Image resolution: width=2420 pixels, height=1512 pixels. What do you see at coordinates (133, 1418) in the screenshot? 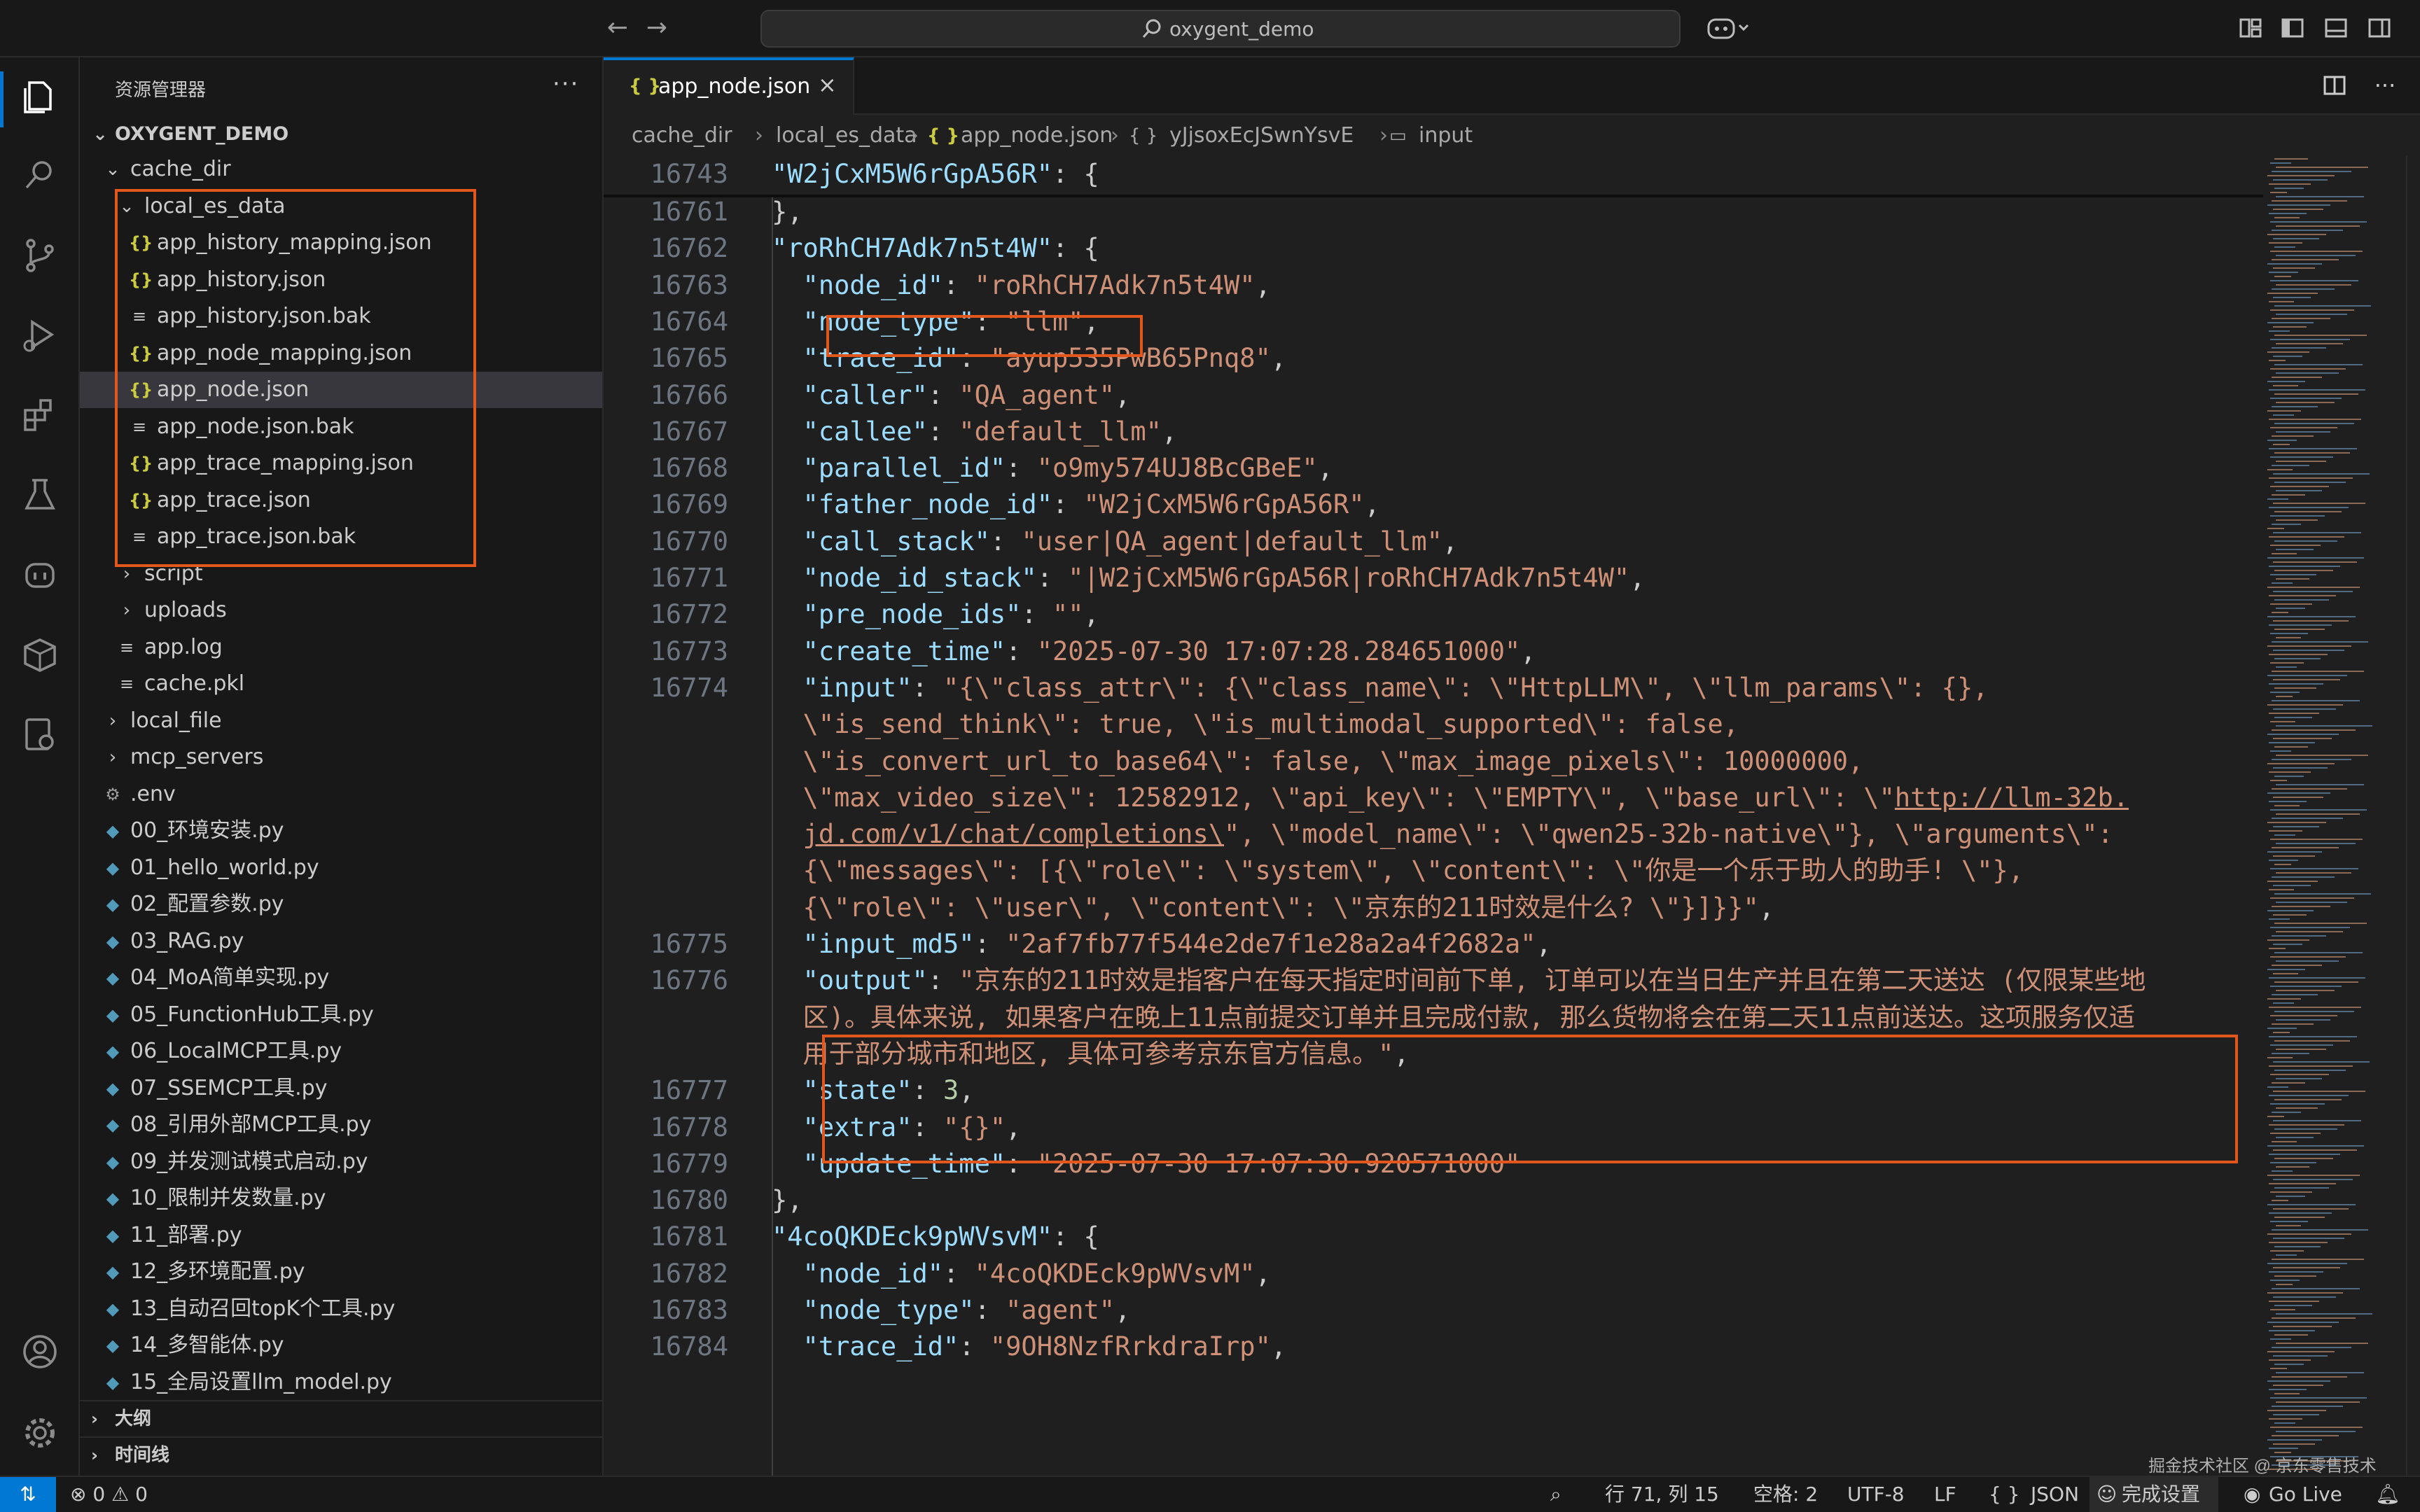
I see `outline-section-label: 大纲` at bounding box center [133, 1418].